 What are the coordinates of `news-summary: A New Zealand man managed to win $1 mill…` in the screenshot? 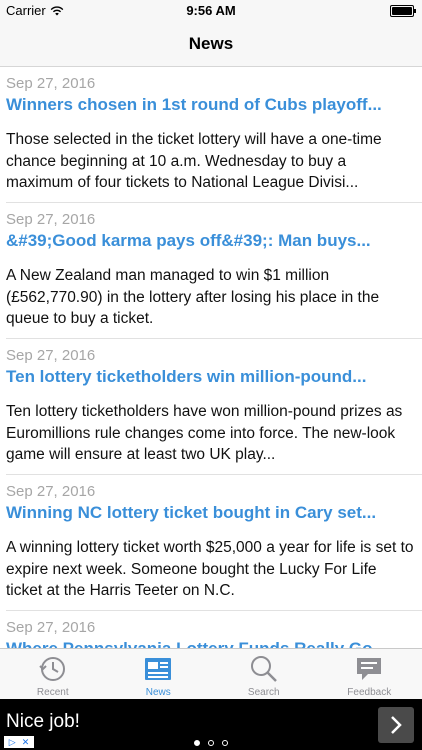 It's located at (193, 297).